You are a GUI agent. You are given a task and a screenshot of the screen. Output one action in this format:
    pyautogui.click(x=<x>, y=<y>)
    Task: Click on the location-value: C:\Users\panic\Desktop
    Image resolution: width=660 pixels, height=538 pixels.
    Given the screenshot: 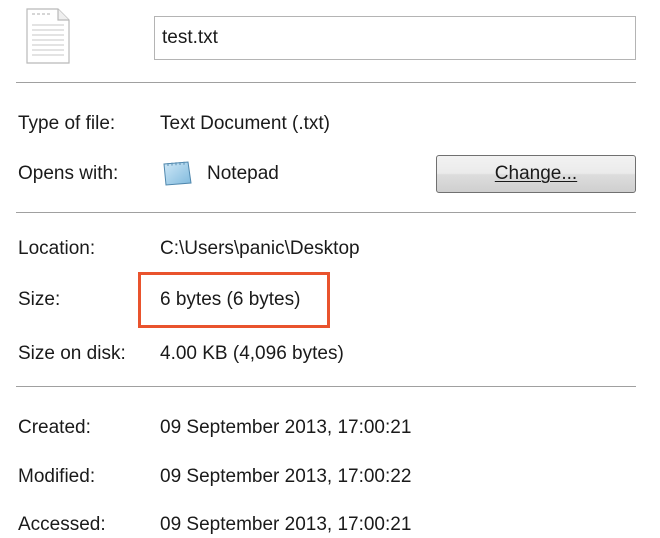 What is the action you would take?
    pyautogui.click(x=260, y=248)
    